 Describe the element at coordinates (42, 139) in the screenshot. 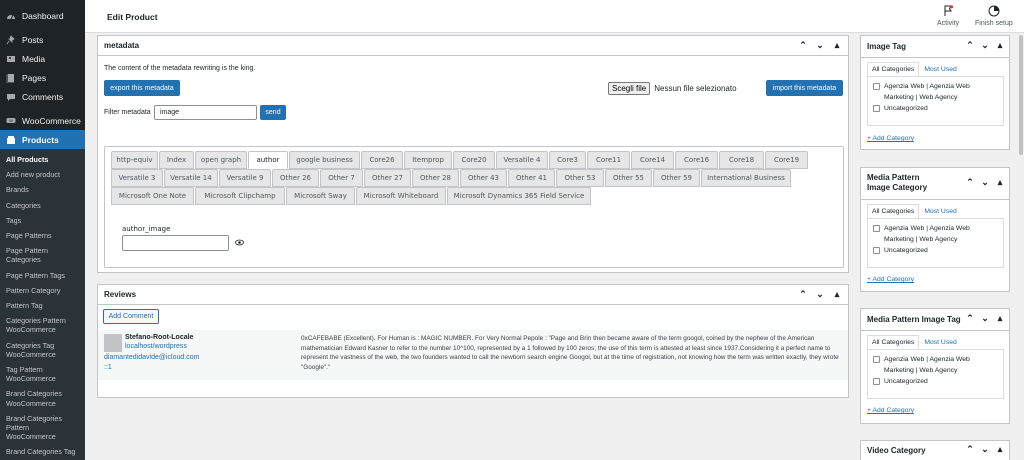

I see `menu-products: Products` at that location.